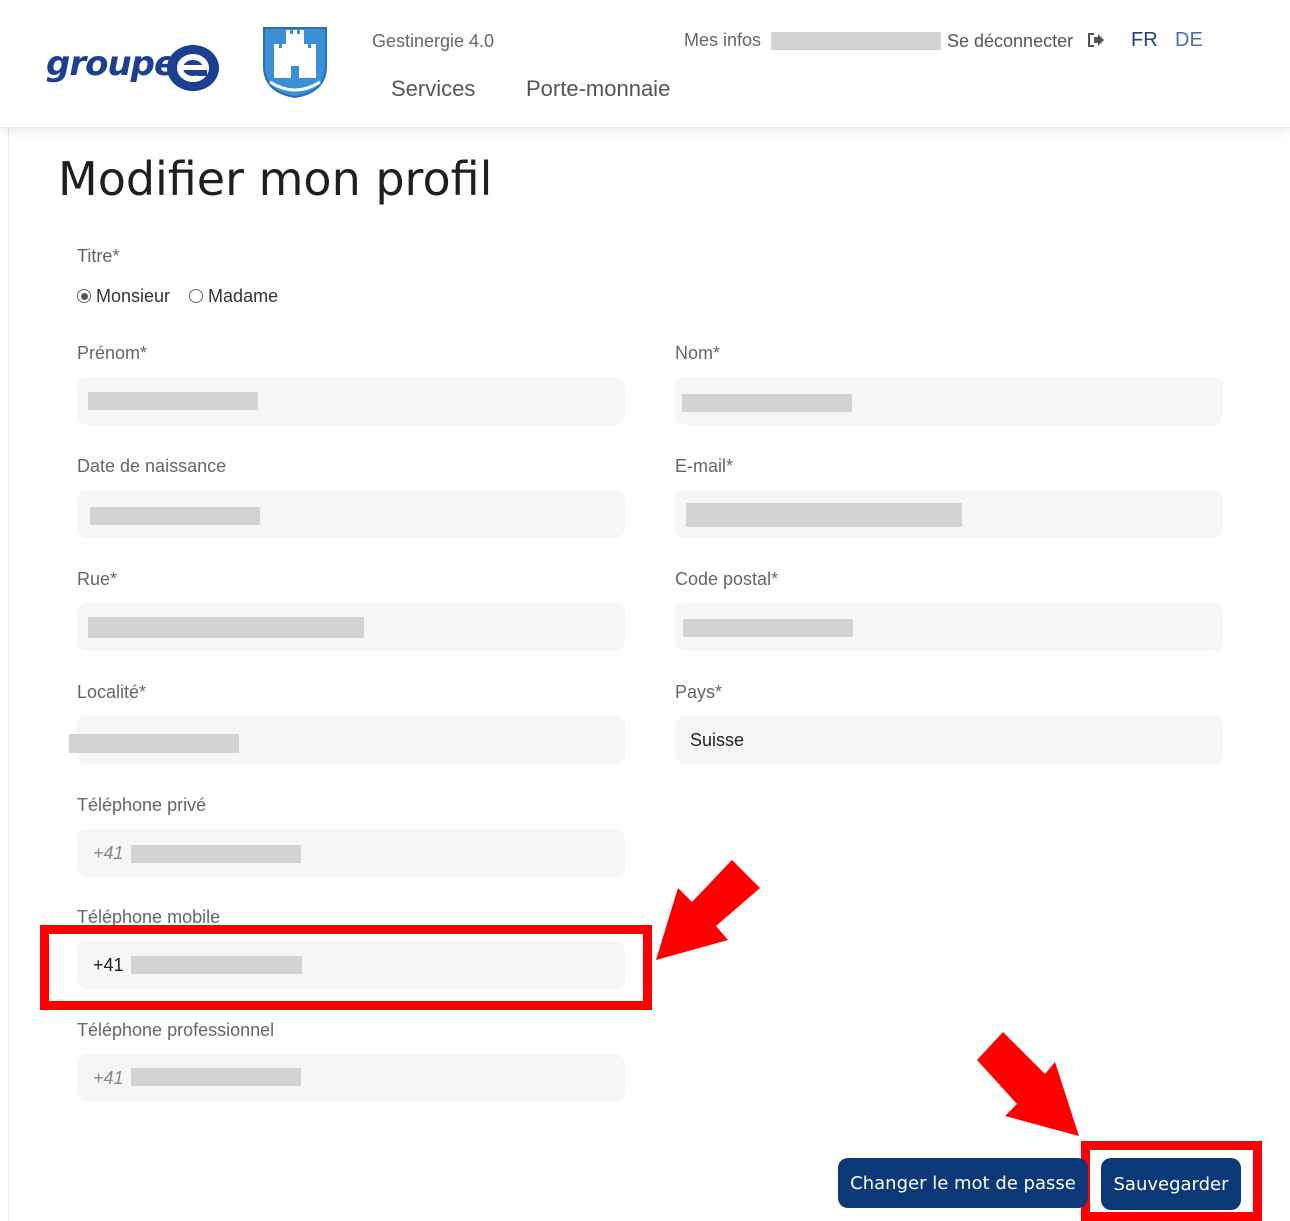 Image resolution: width=1290 pixels, height=1221 pixels. What do you see at coordinates (133, 296) in the screenshot?
I see `radio-monsieur-label: Monsieur` at bounding box center [133, 296].